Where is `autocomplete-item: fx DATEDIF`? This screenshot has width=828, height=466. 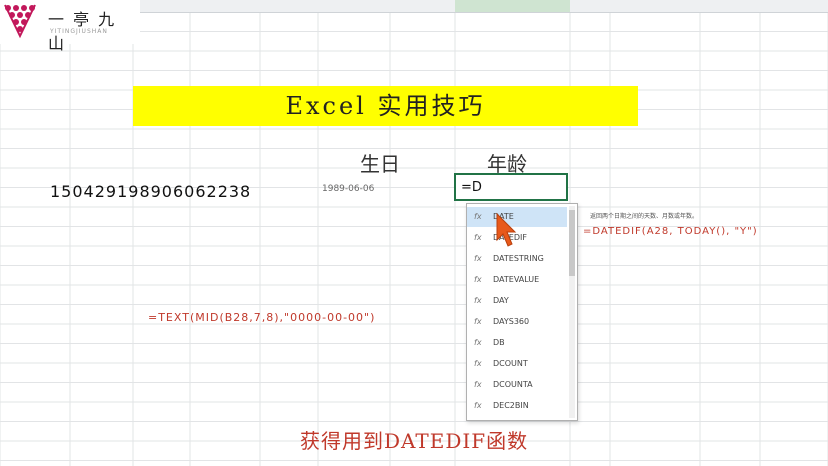 autocomplete-item: fx DATEDIF is located at coordinates (517, 238).